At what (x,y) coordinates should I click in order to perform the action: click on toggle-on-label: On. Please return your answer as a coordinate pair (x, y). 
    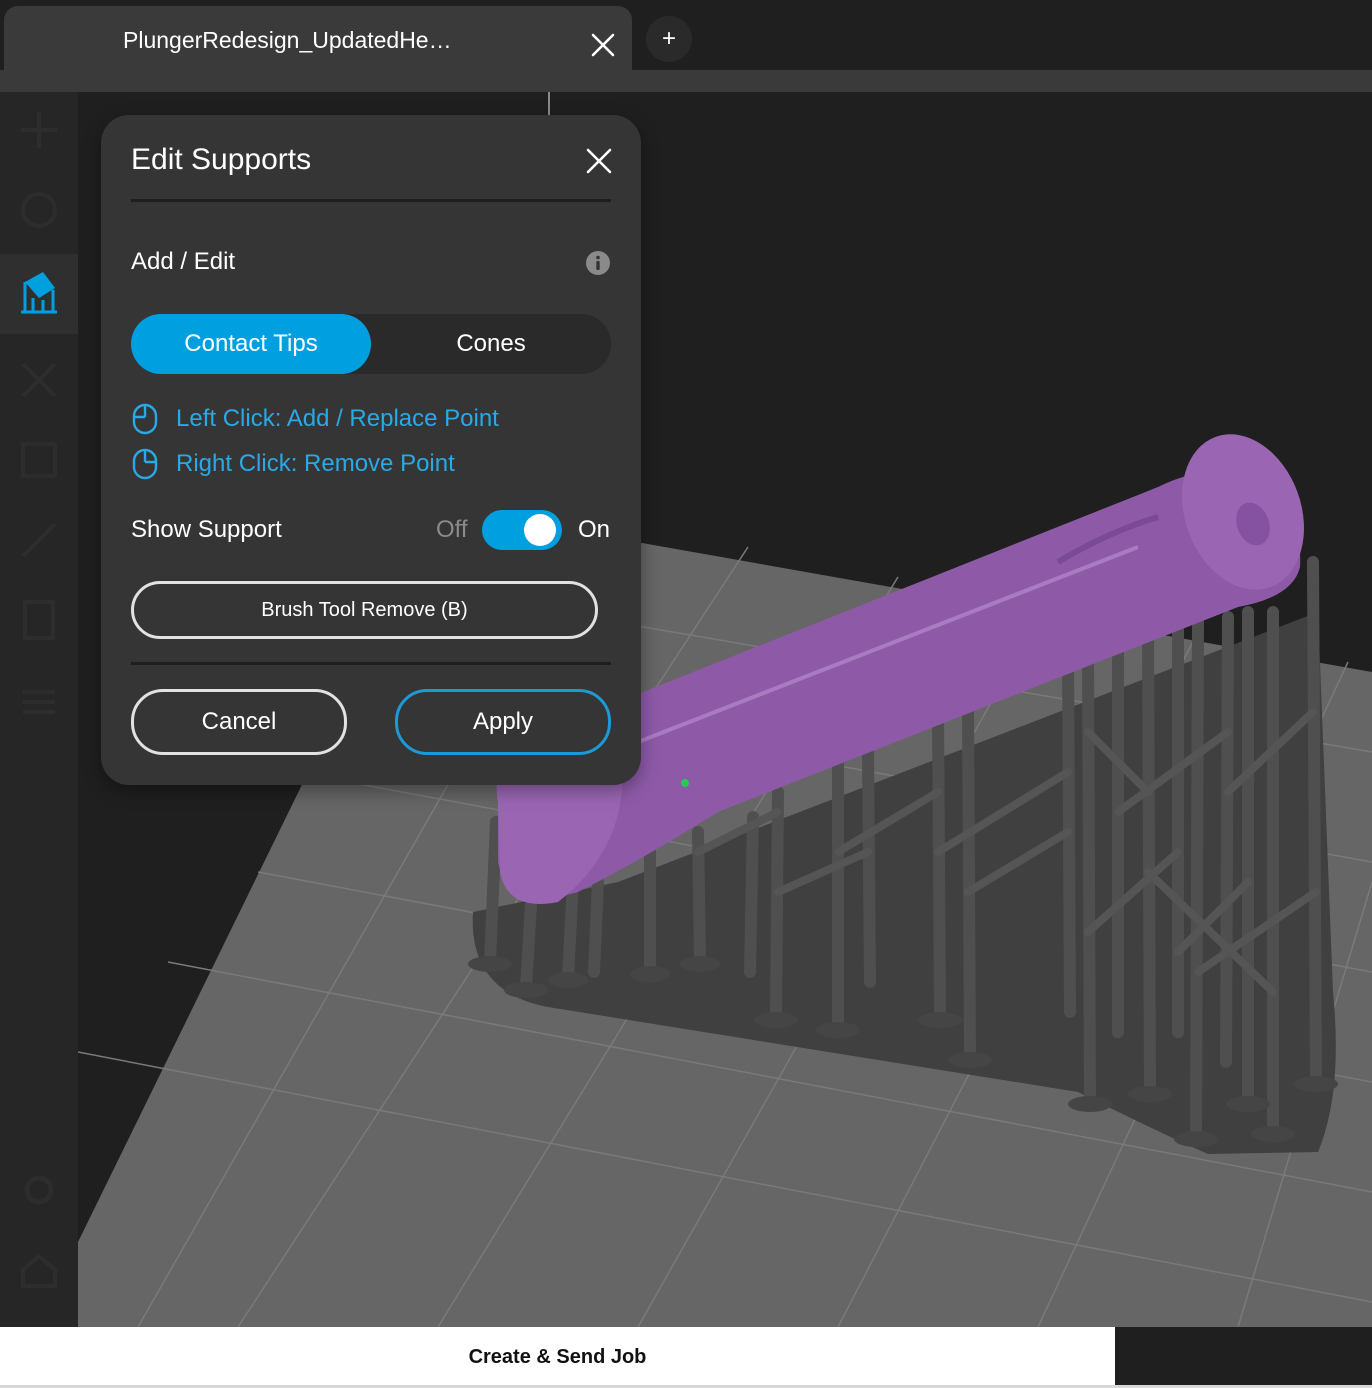
    Looking at the image, I should click on (594, 529).